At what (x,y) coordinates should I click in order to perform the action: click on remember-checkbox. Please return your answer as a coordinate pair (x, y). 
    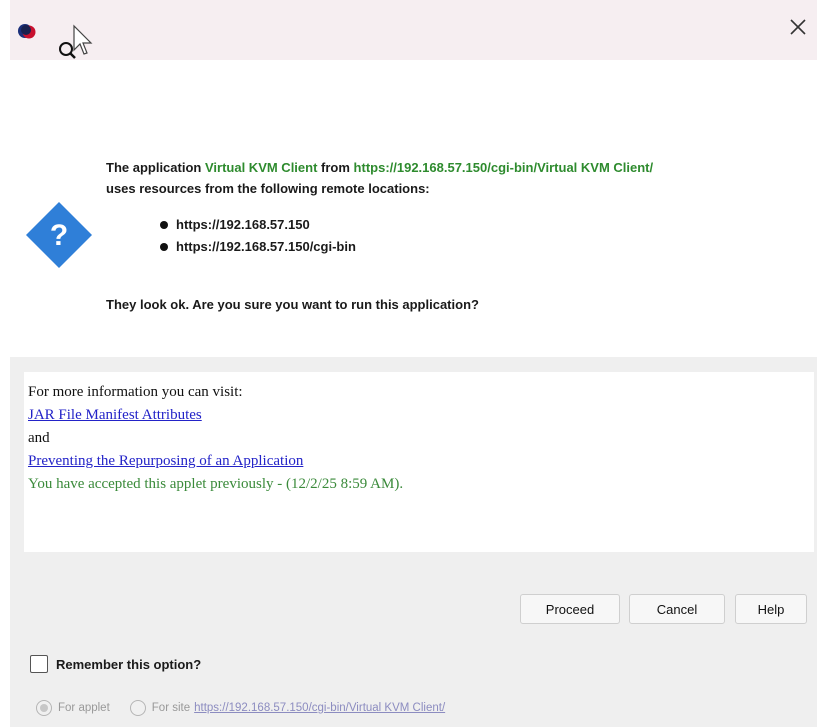
    Looking at the image, I should click on (39, 664).